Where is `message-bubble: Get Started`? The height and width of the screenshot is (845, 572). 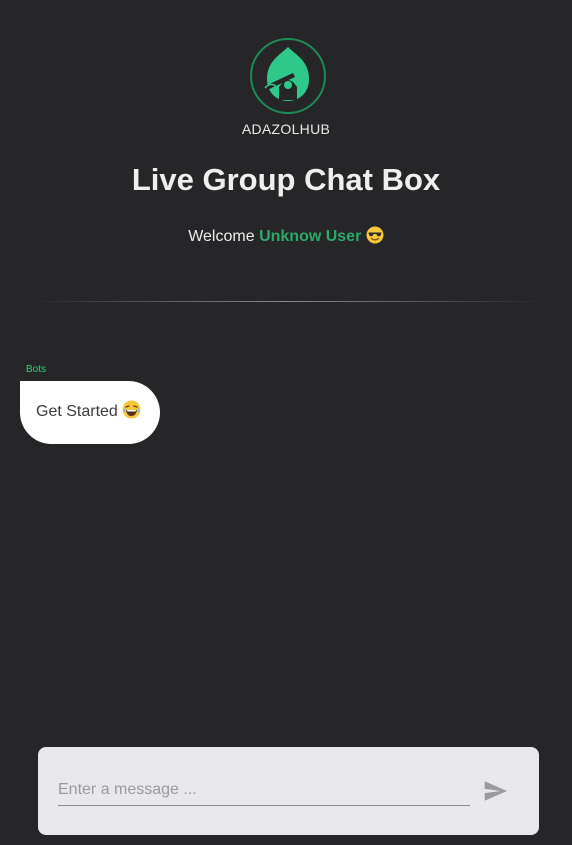 message-bubble: Get Started is located at coordinates (90, 412).